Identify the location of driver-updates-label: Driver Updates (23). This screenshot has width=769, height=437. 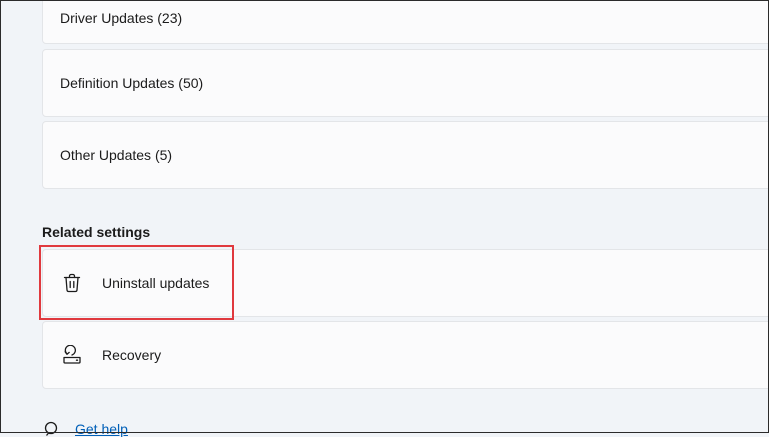
(121, 18).